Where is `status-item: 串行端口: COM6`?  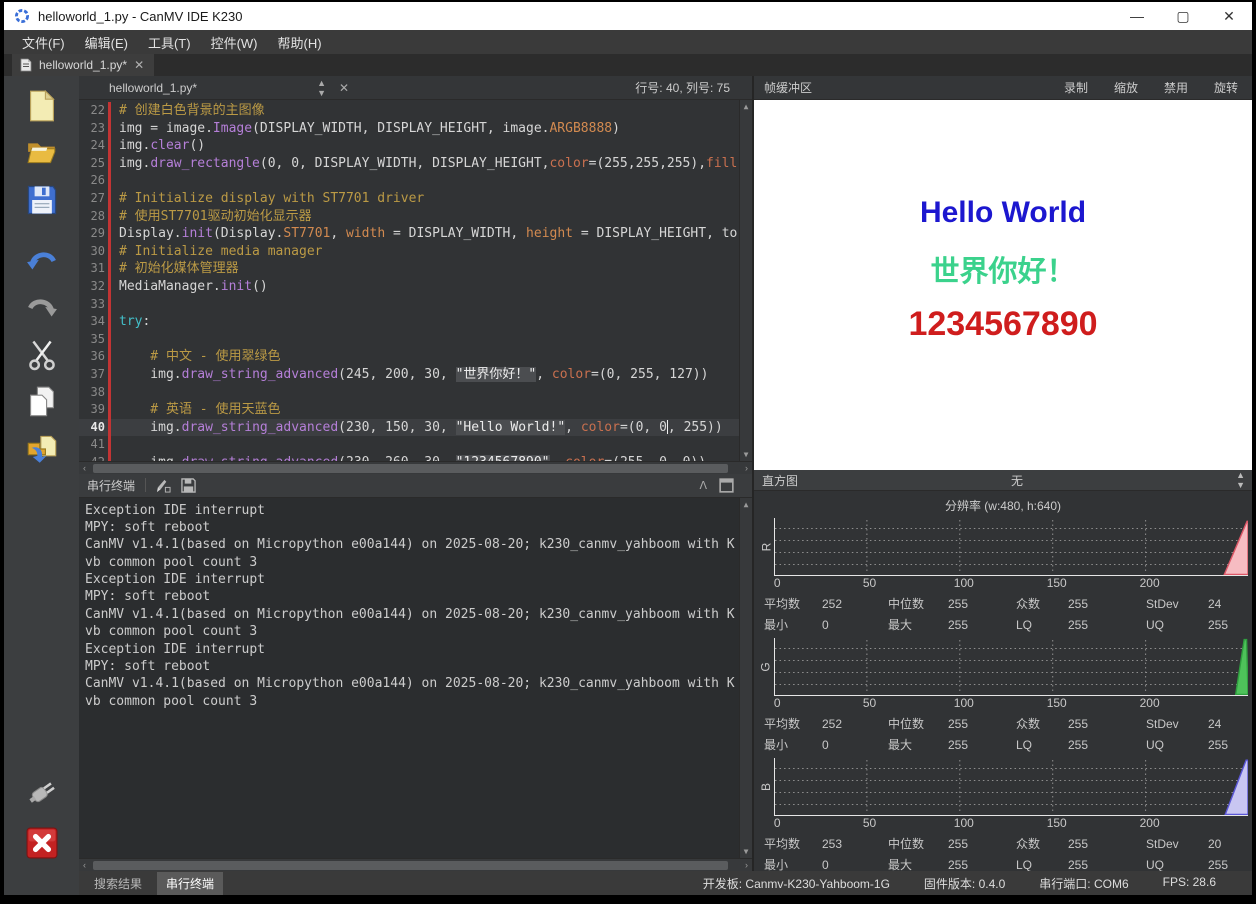 status-item: 串行端口: COM6 is located at coordinates (1084, 883).